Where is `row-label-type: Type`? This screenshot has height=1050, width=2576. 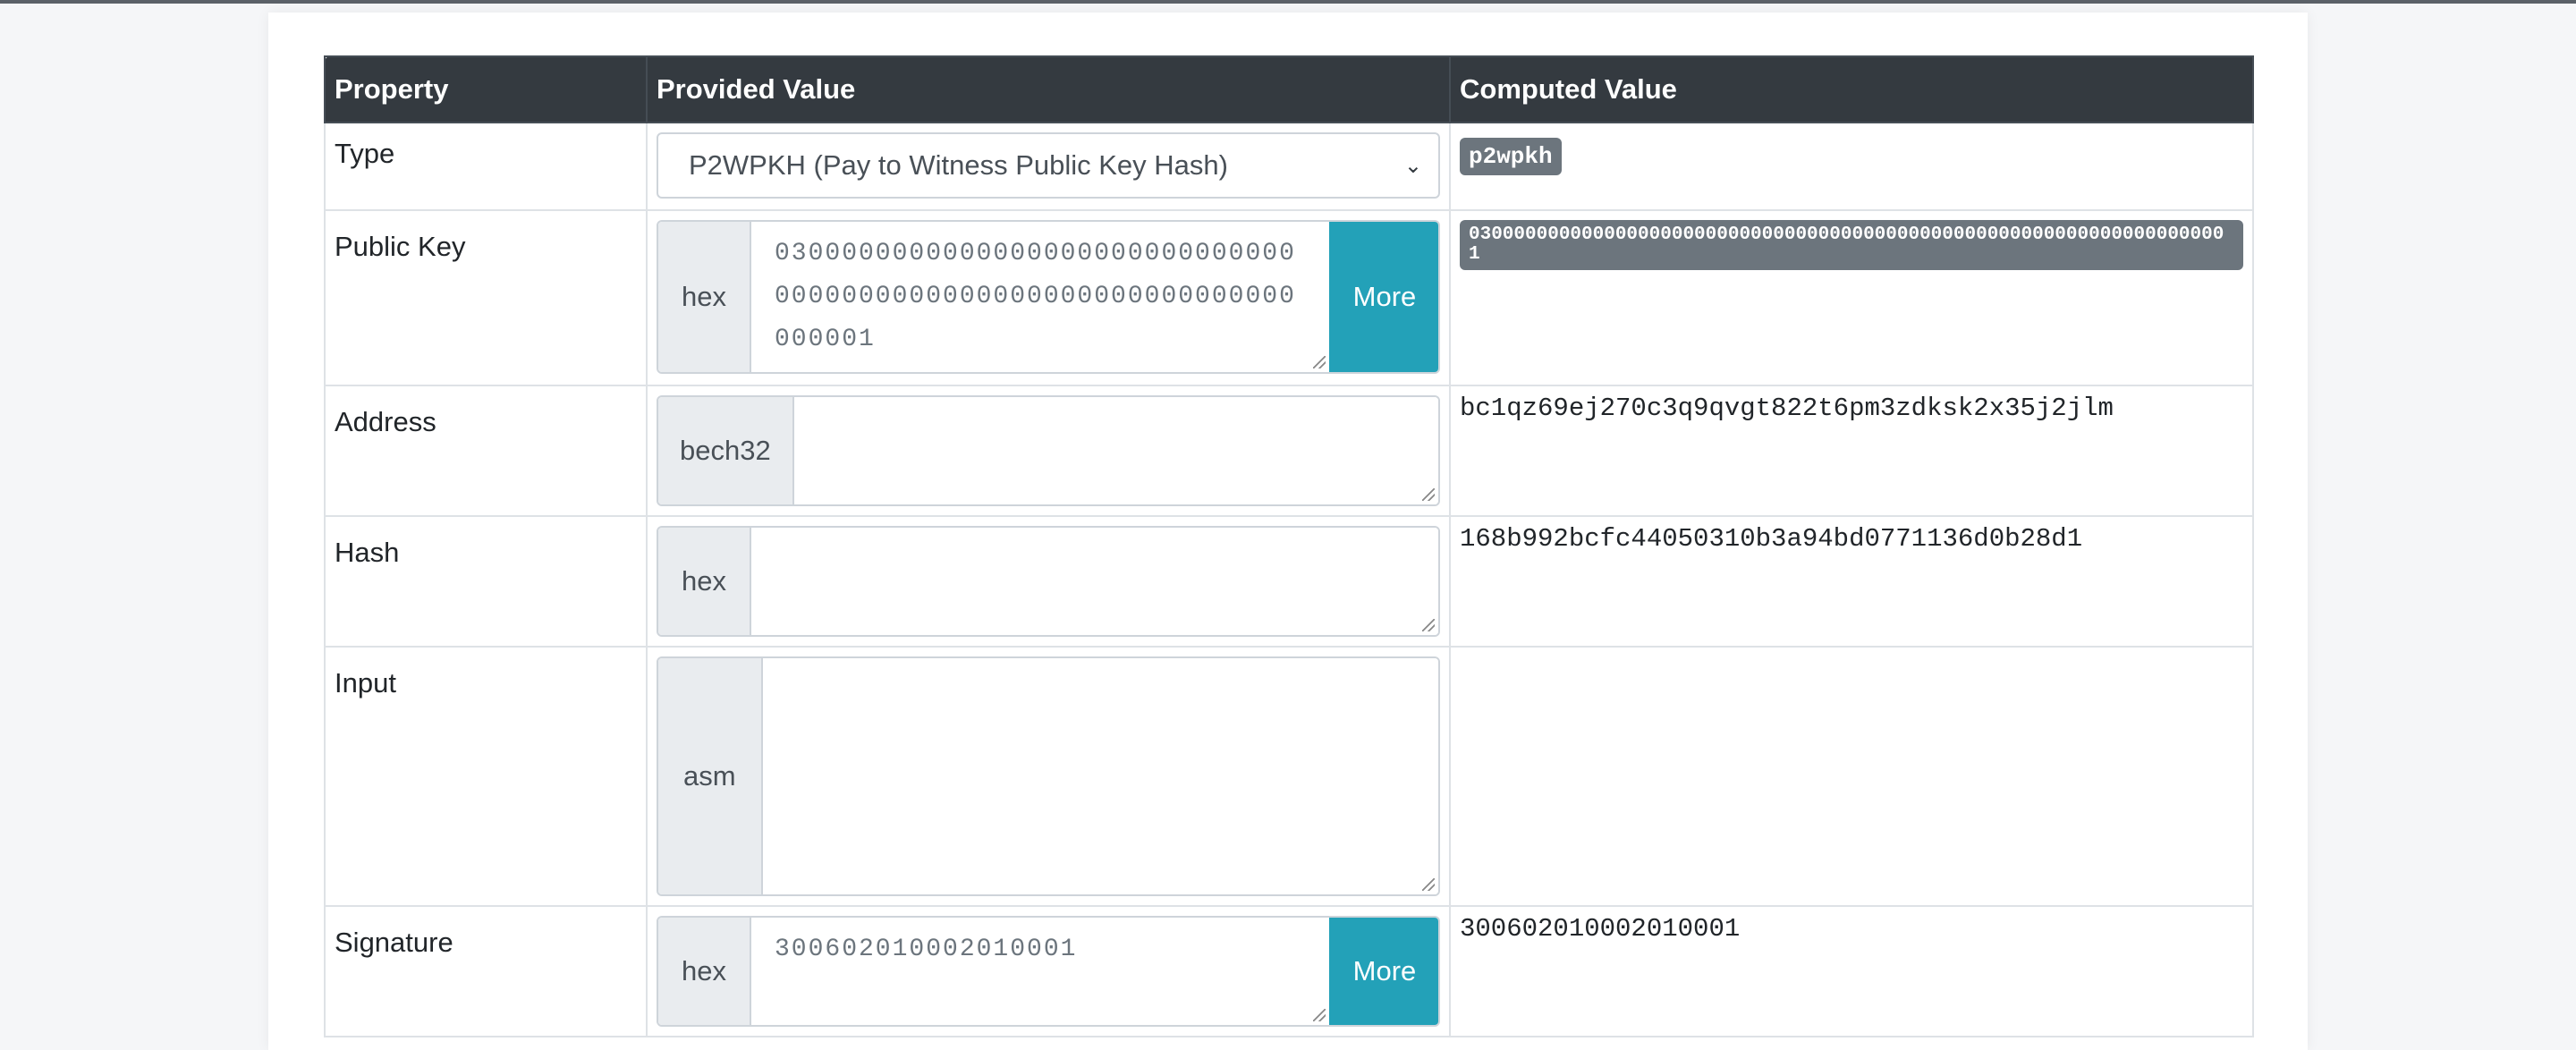 row-label-type: Type is located at coordinates (486, 166).